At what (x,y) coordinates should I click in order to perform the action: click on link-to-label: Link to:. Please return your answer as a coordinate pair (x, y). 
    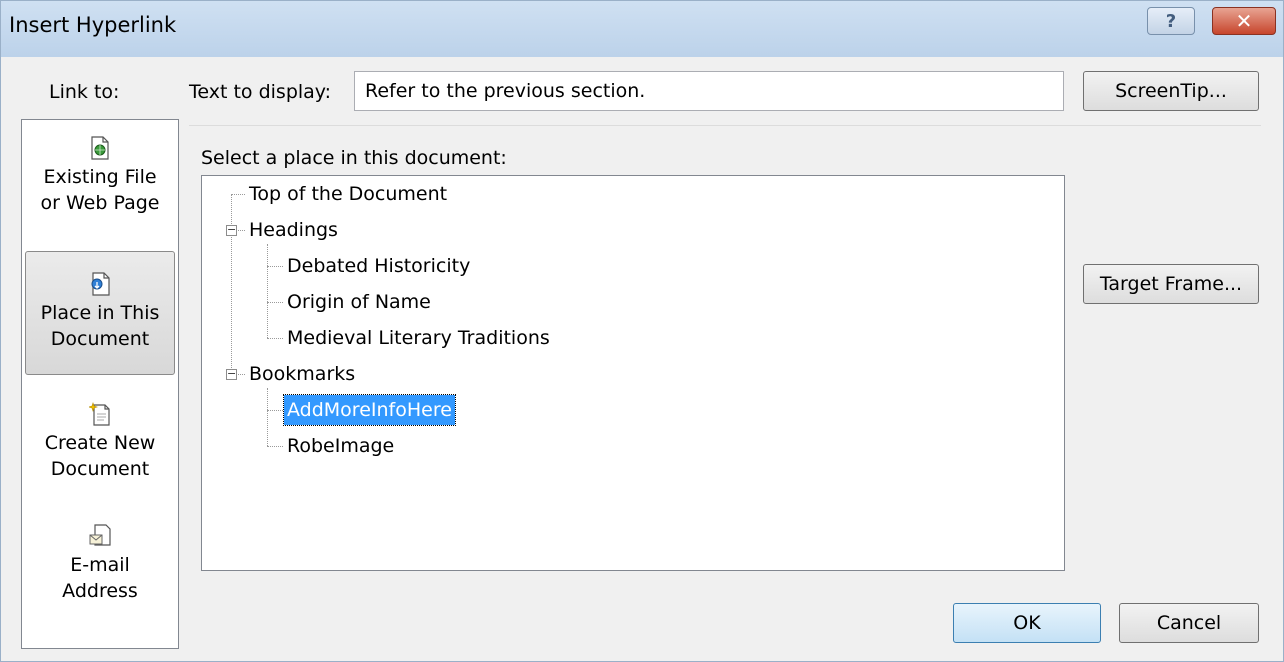
    Looking at the image, I should click on (84, 92).